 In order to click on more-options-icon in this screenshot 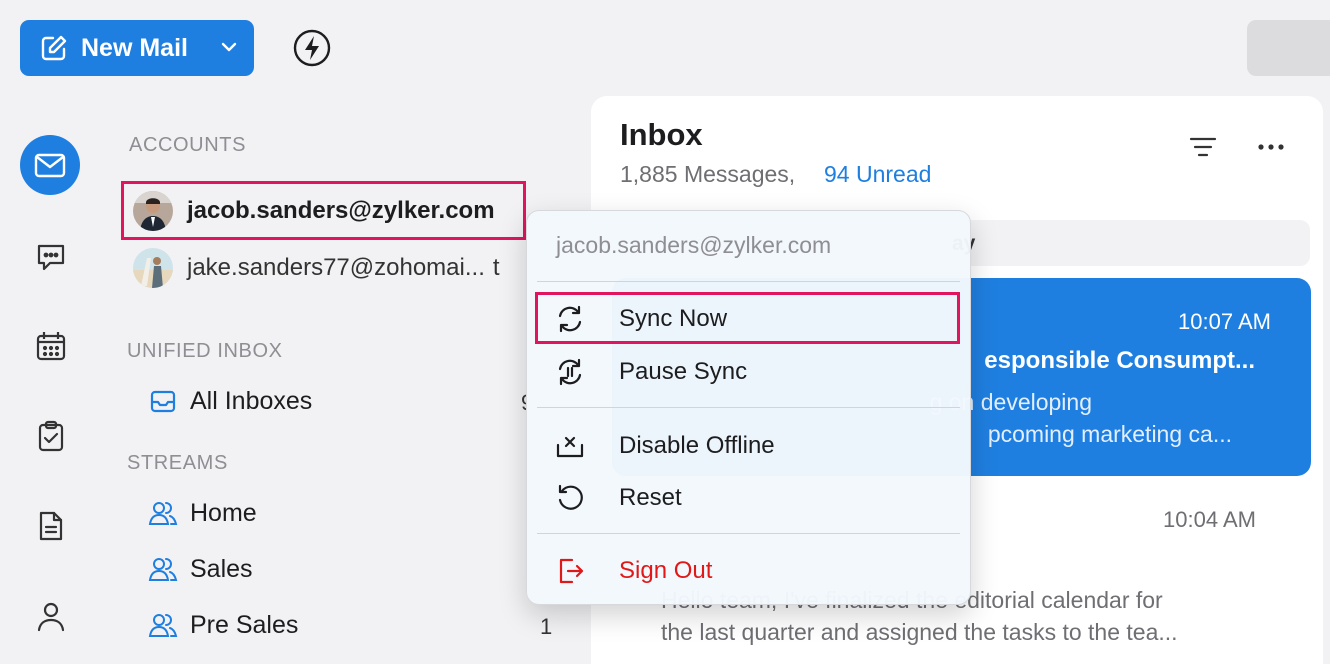, I will do `click(1271, 147)`.